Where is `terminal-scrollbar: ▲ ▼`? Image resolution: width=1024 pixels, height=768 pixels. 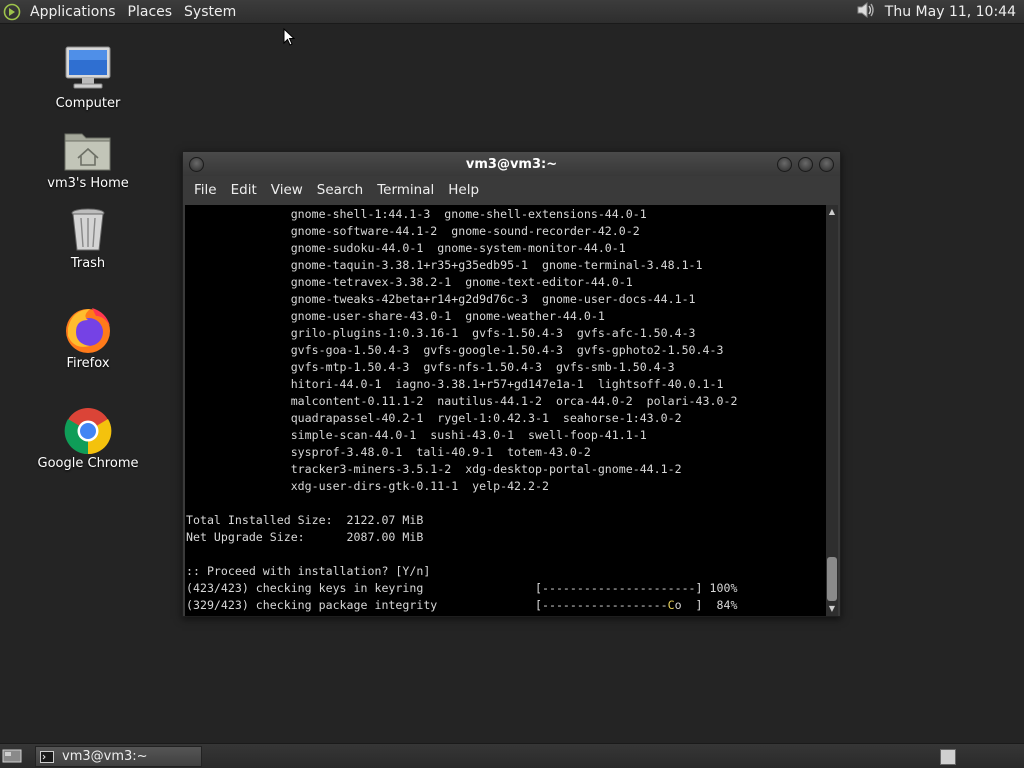
terminal-scrollbar: ▲ ▼ is located at coordinates (832, 410).